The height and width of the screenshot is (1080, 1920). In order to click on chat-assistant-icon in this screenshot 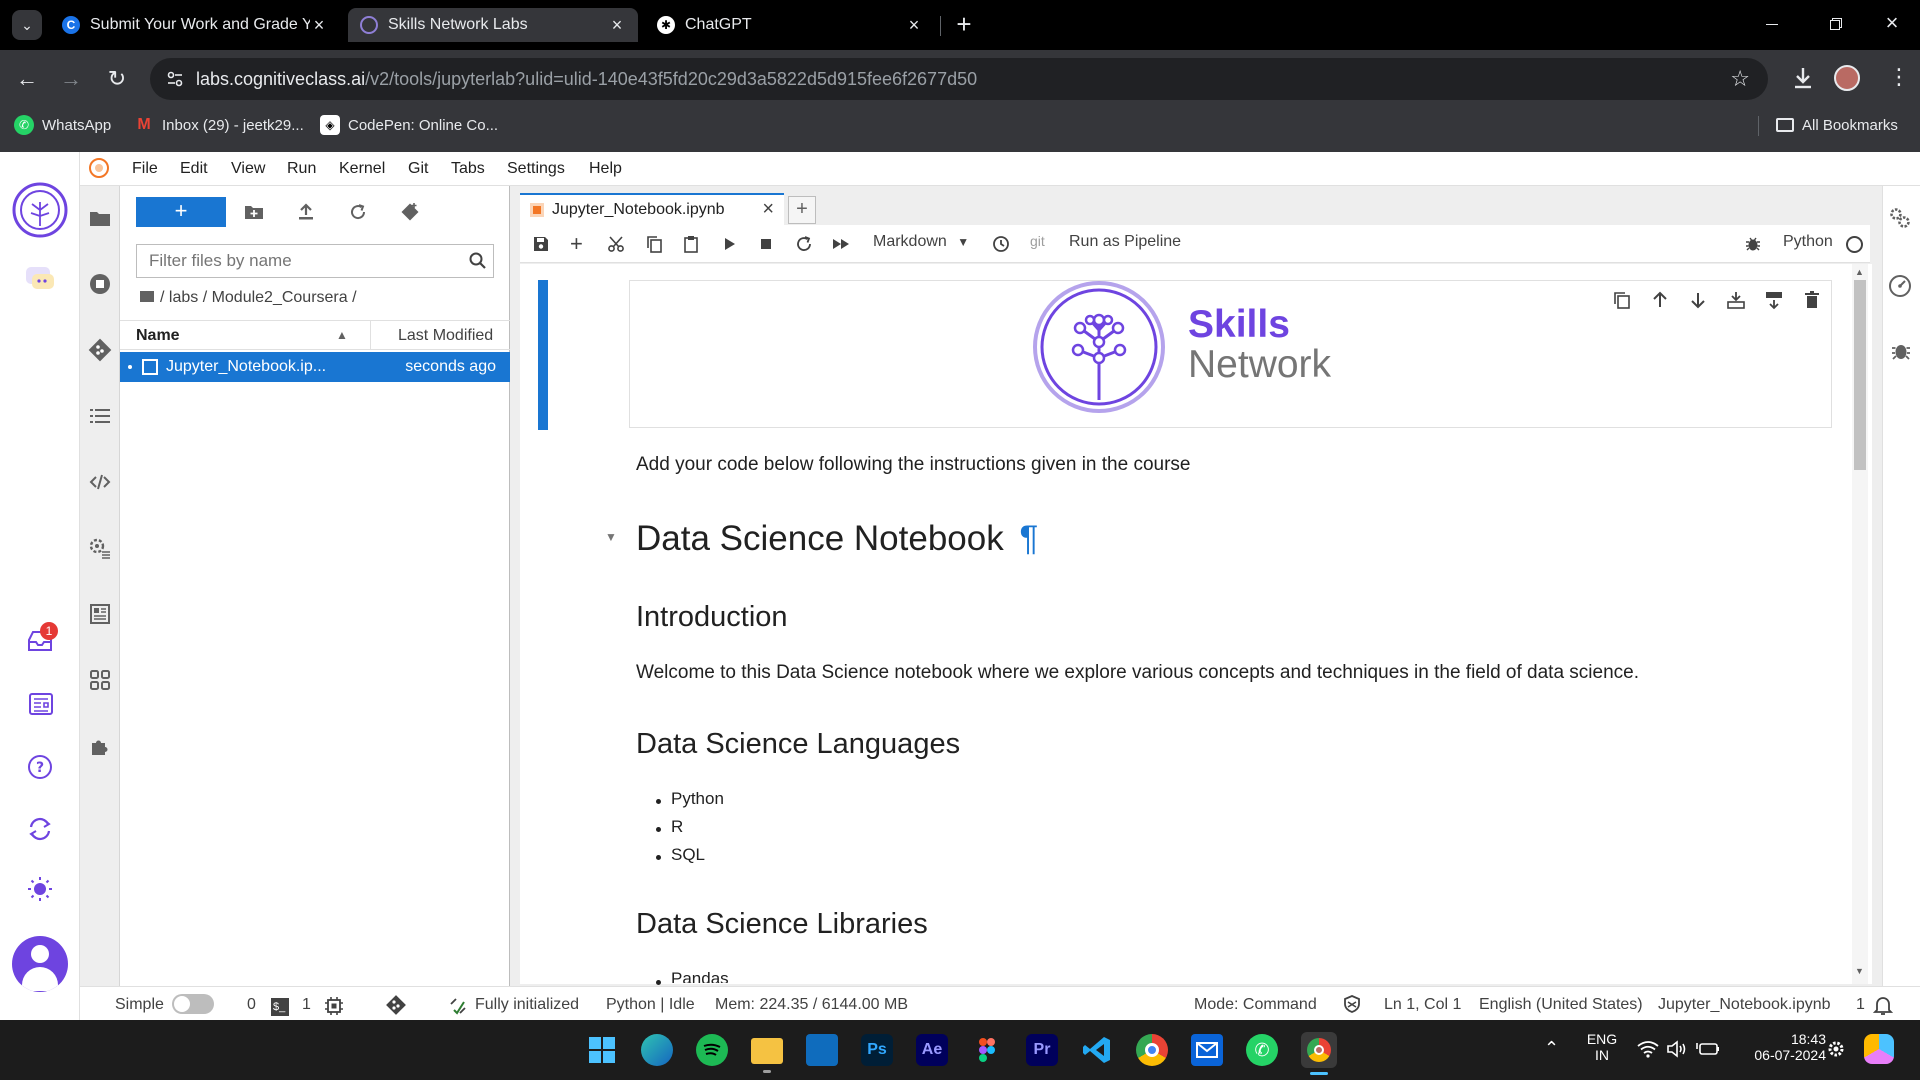, I will do `click(40, 279)`.